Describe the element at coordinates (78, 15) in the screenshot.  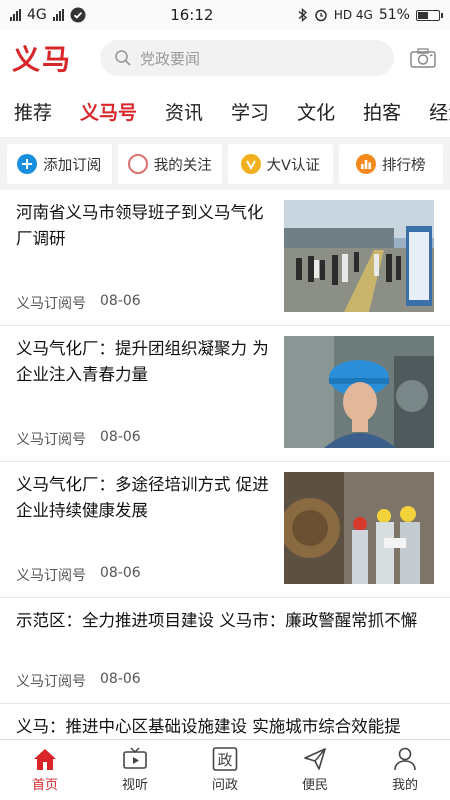
I see `check-icon` at that location.